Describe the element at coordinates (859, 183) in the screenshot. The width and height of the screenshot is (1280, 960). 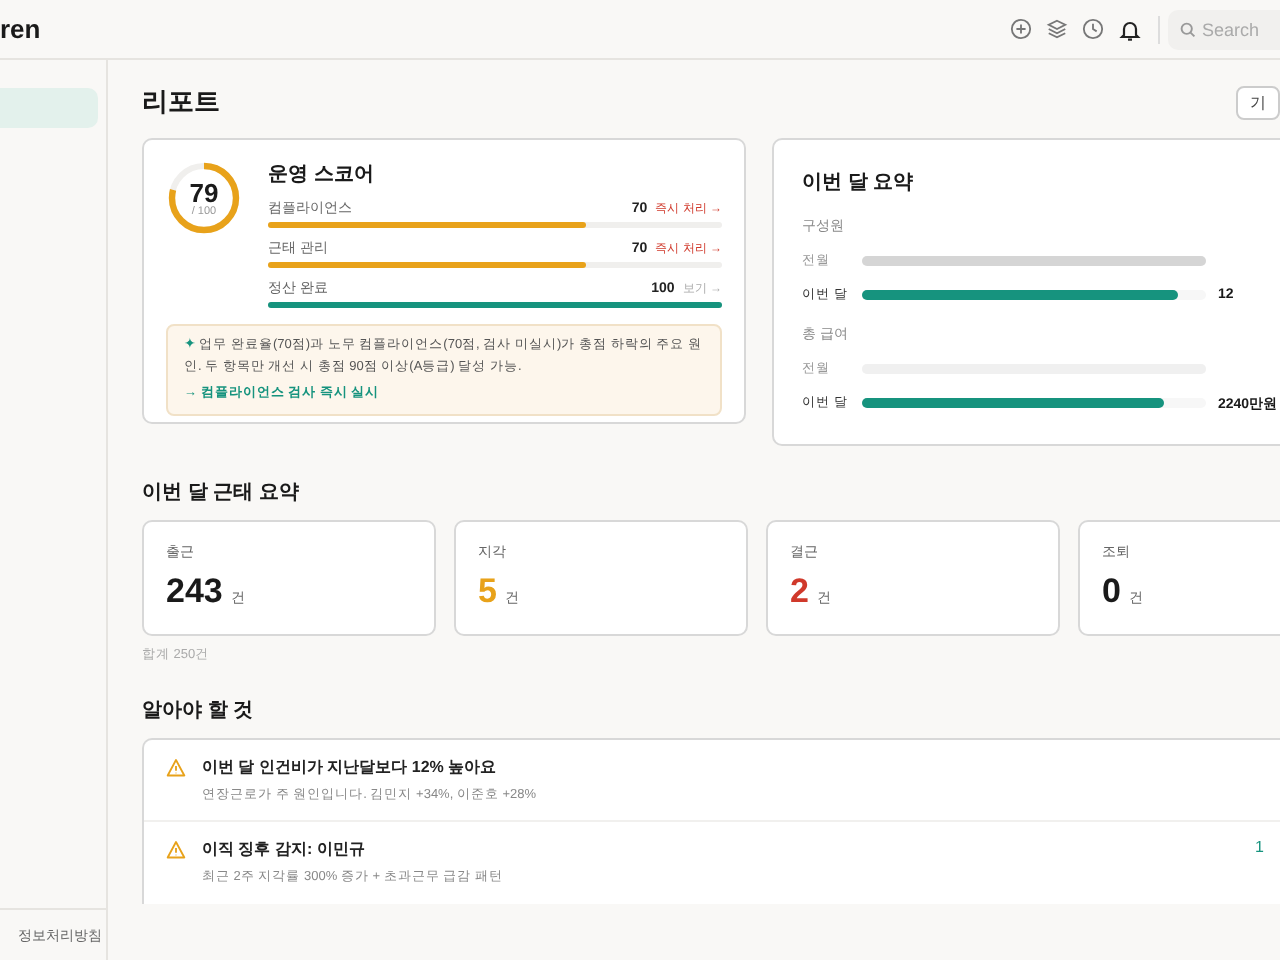
I see `card-title: 이번 달 요약` at that location.